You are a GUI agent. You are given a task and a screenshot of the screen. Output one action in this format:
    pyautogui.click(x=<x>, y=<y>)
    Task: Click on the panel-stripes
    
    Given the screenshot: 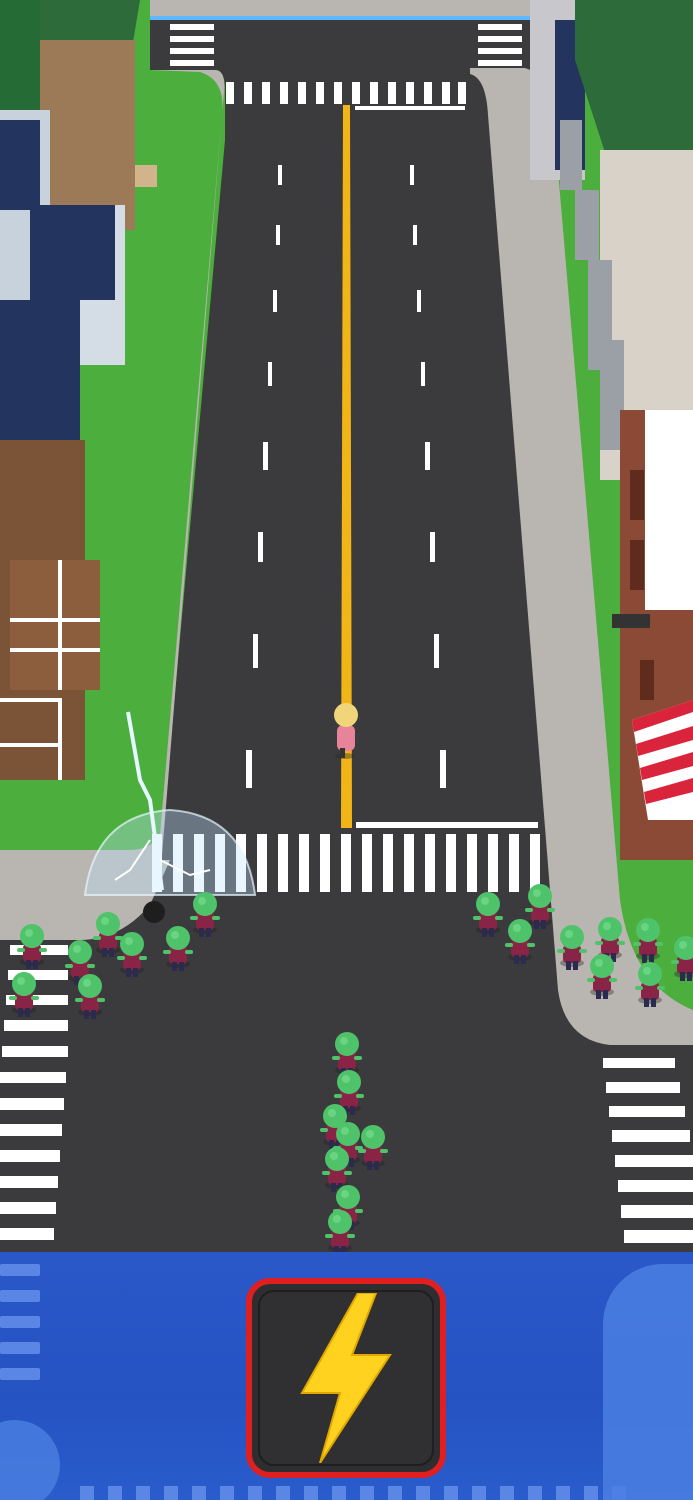 What is the action you would take?
    pyautogui.click(x=20, y=1334)
    